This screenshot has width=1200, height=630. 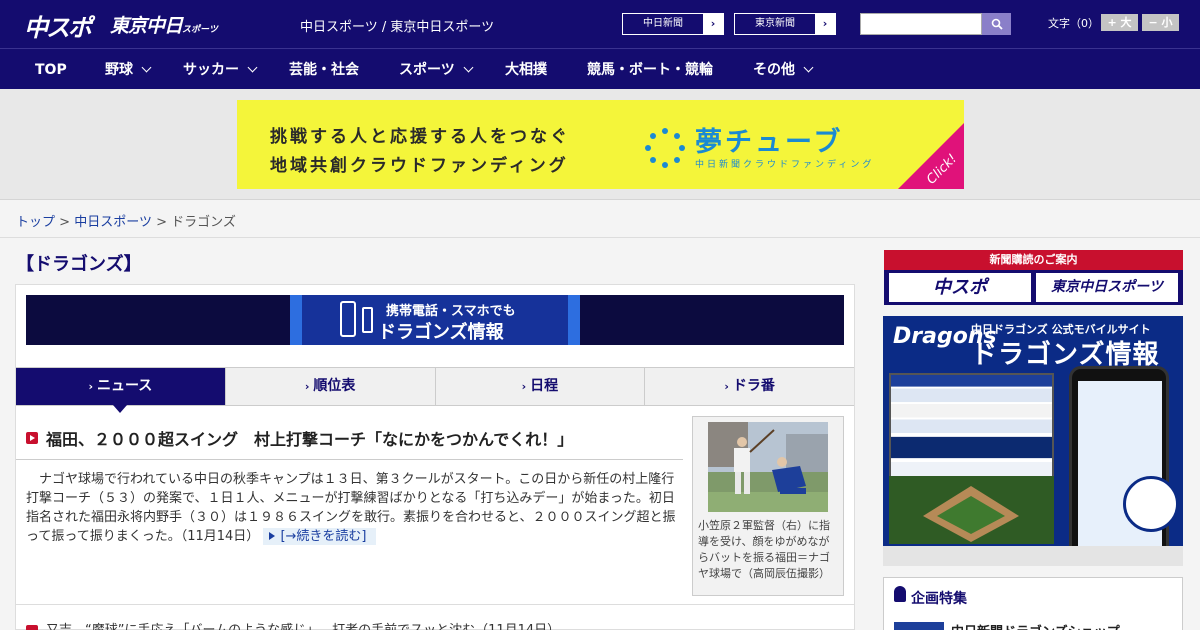 What do you see at coordinates (753, 386) in the screenshot?
I see `tab-label: ドラ番` at bounding box center [753, 386].